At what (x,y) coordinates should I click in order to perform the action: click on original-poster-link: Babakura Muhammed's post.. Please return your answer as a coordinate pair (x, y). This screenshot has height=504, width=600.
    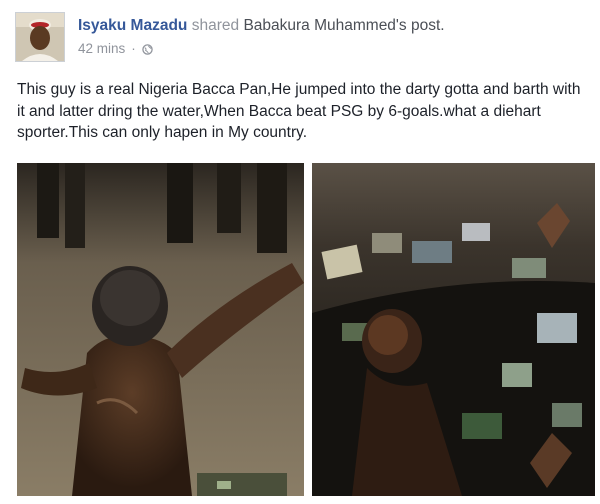
    Looking at the image, I should click on (343, 25).